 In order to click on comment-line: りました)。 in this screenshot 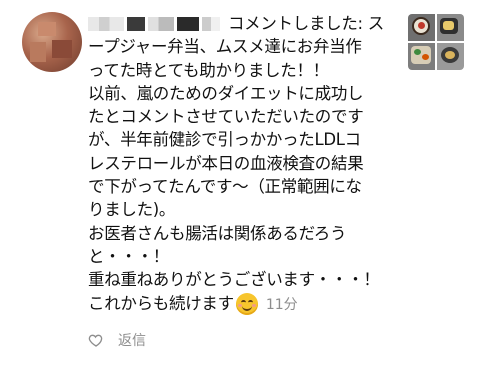, I will do `click(132, 210)`.